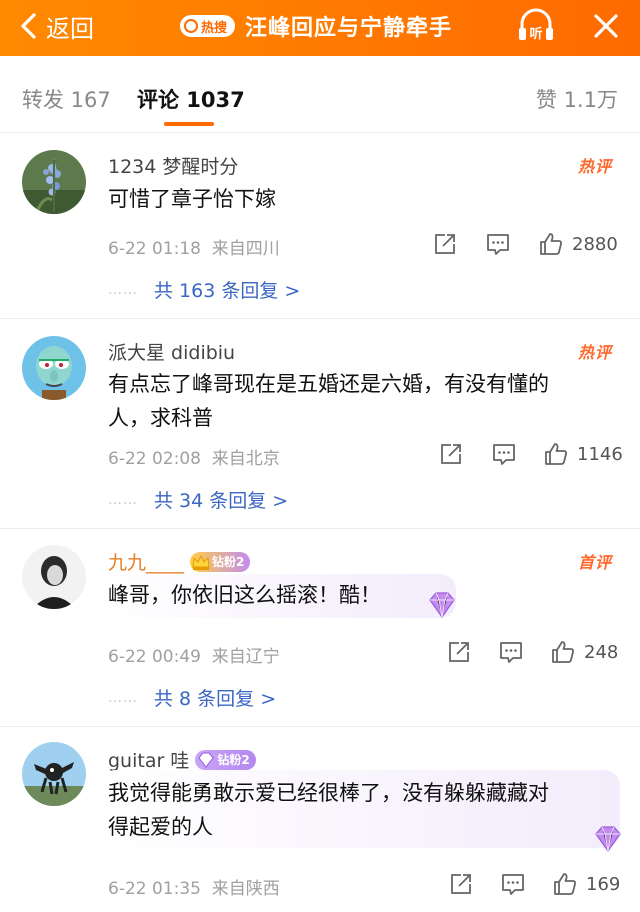 Image resolution: width=640 pixels, height=912 pixels. What do you see at coordinates (244, 595) in the screenshot?
I see `comment-text: 峰哥，你依旧这么摇滚！酷！` at bounding box center [244, 595].